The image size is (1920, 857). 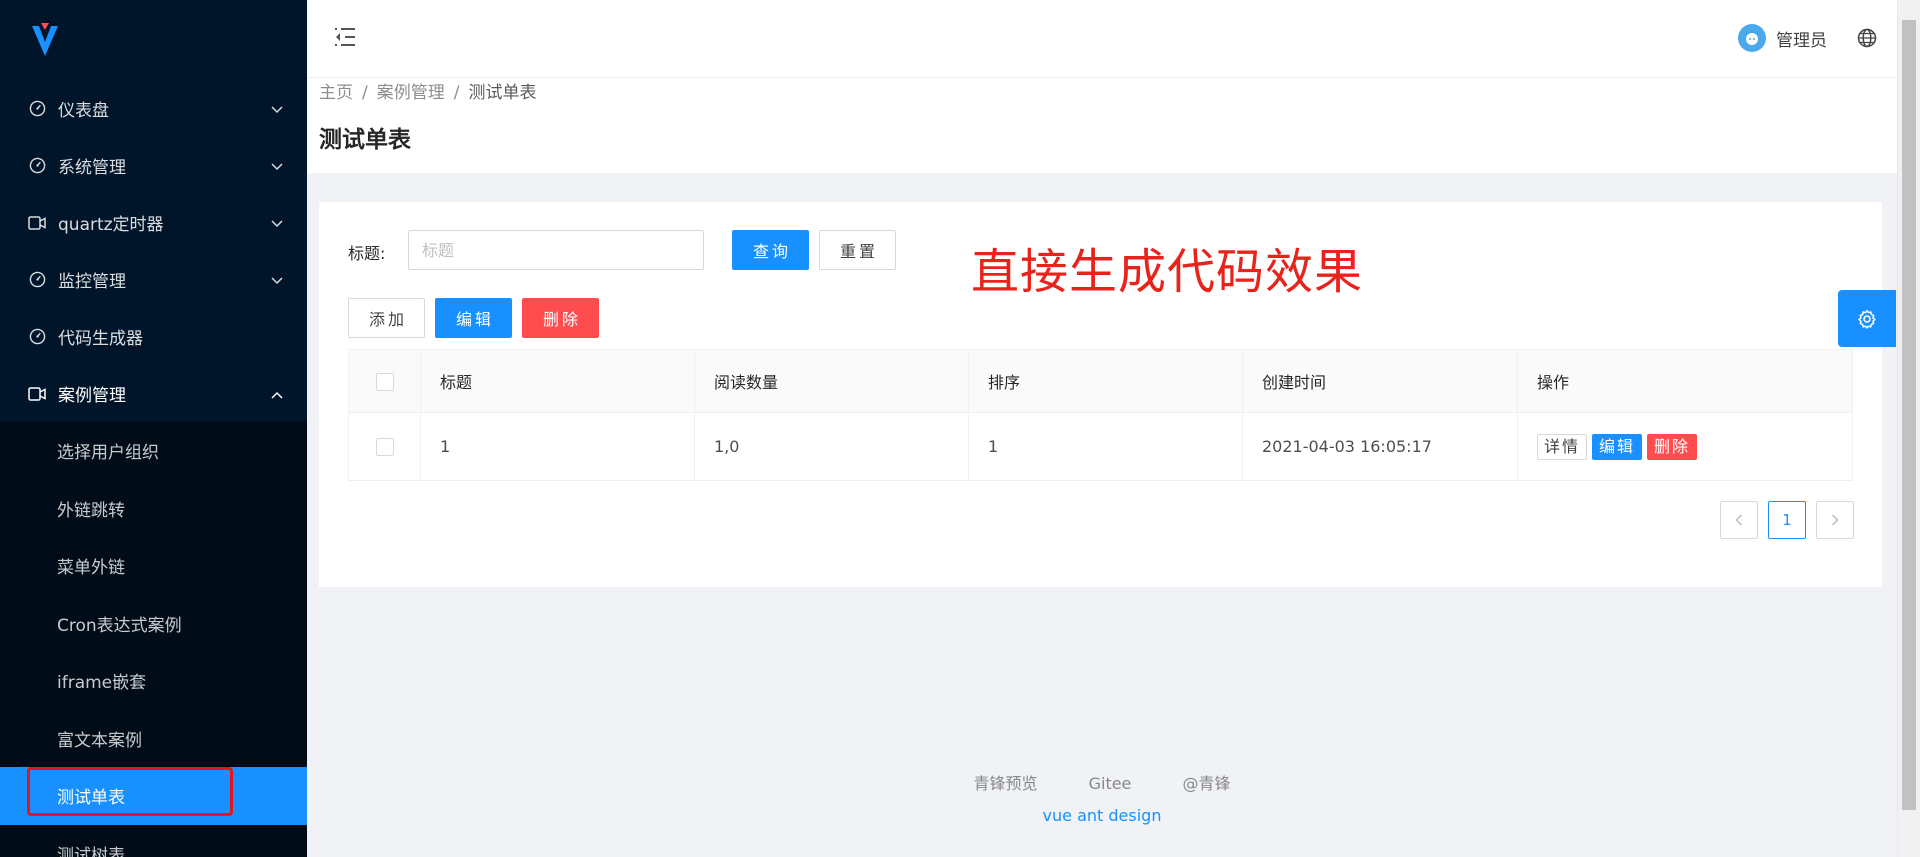 What do you see at coordinates (557, 446) in the screenshot?
I see `cell-title: 1` at bounding box center [557, 446].